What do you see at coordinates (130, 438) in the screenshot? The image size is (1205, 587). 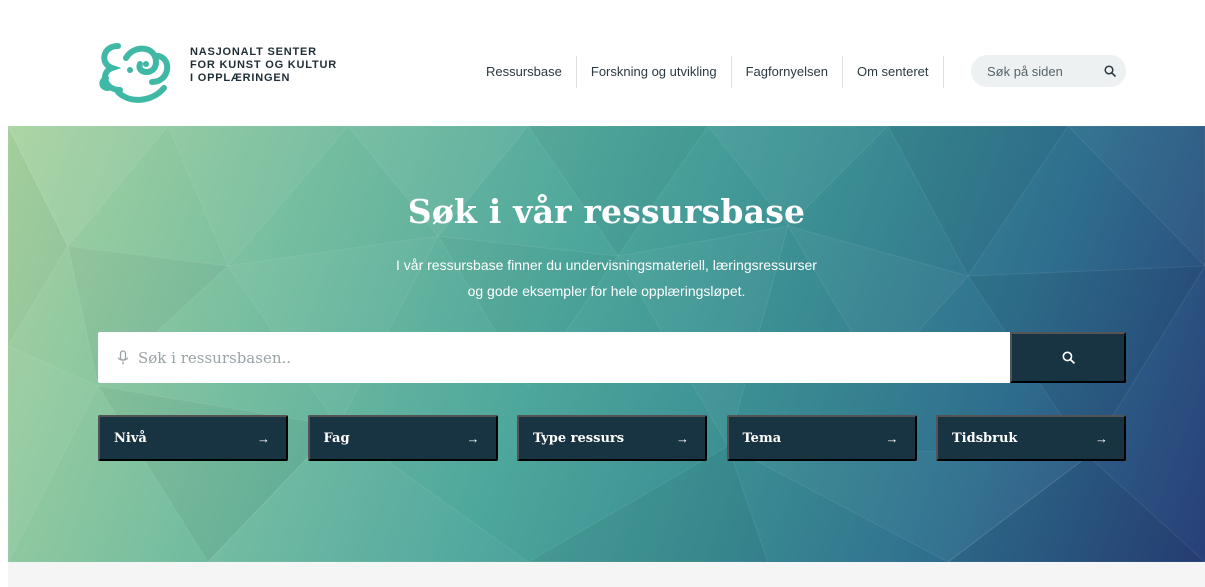 I see `filter-label: Nivå` at bounding box center [130, 438].